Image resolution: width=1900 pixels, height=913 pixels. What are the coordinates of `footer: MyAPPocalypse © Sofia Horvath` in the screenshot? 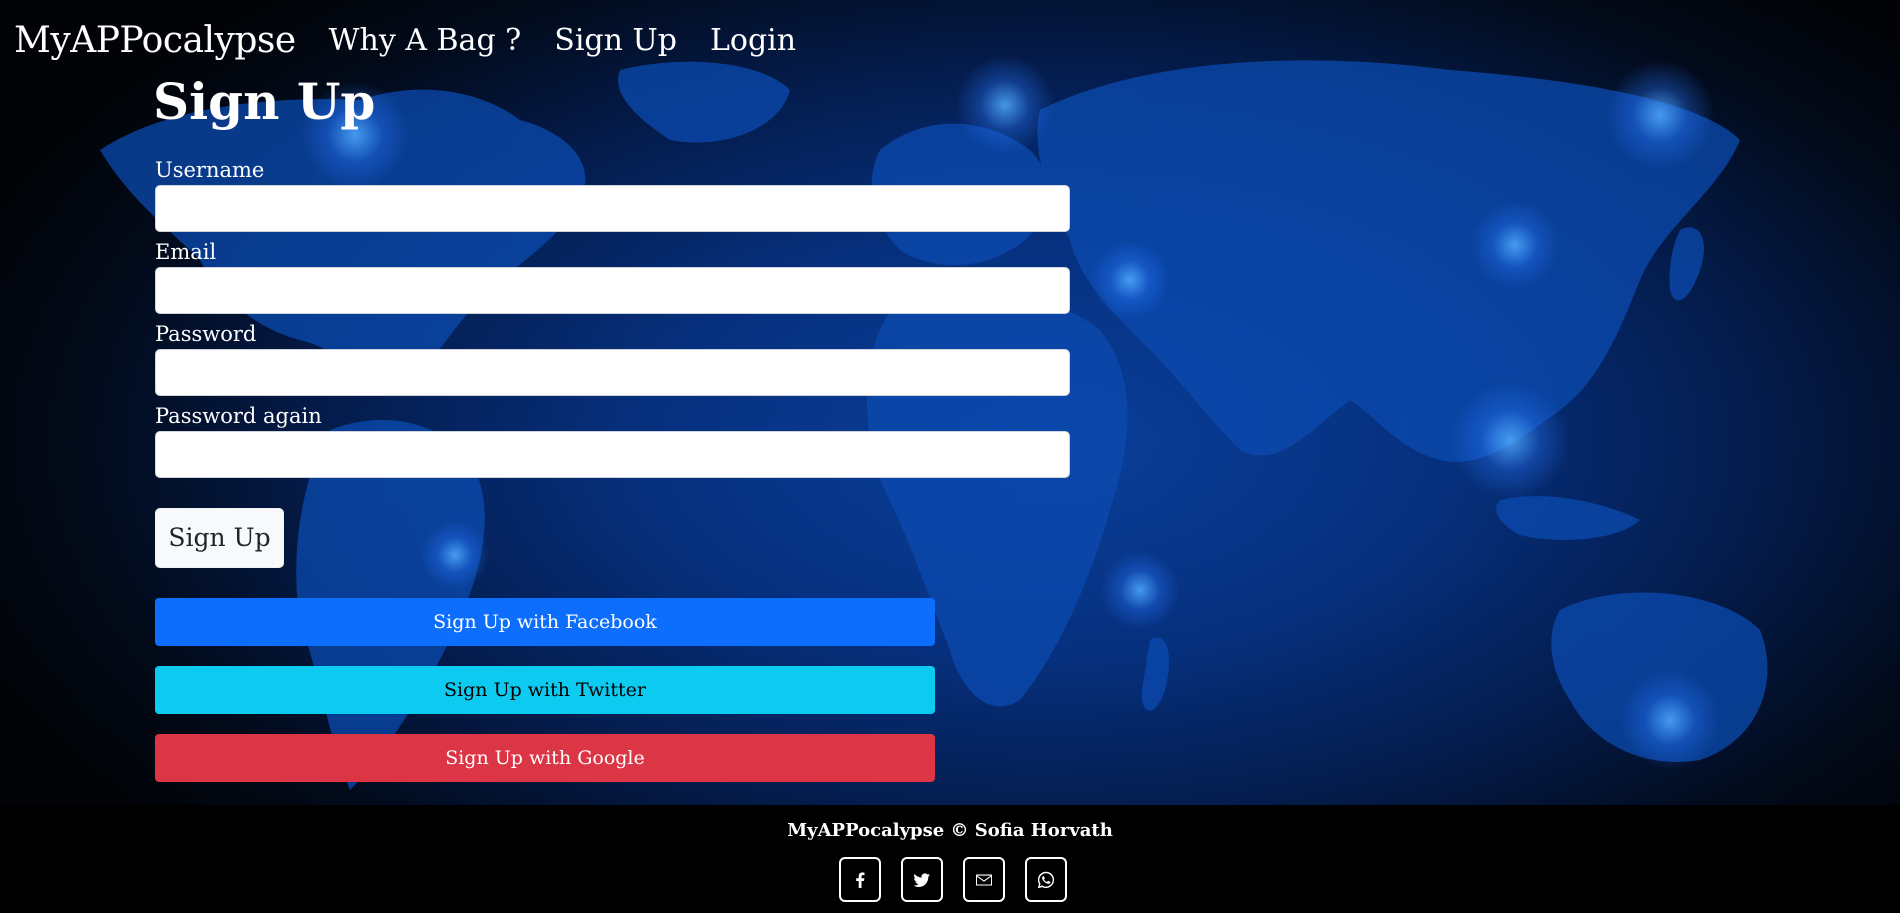 It's located at (950, 859).